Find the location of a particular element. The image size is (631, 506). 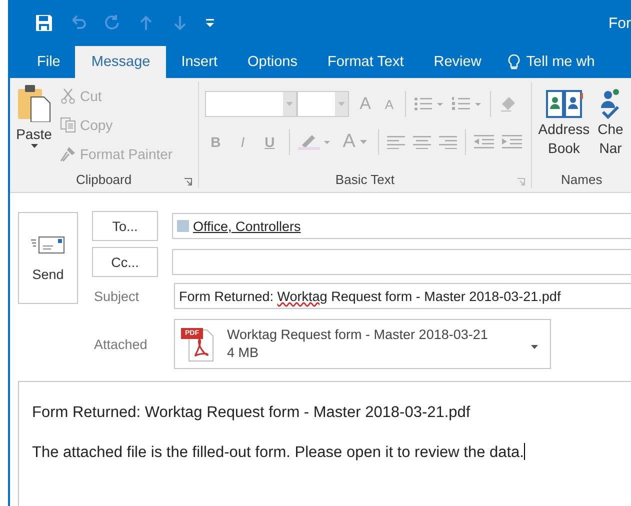

attached-label: Attached is located at coordinates (120, 344).